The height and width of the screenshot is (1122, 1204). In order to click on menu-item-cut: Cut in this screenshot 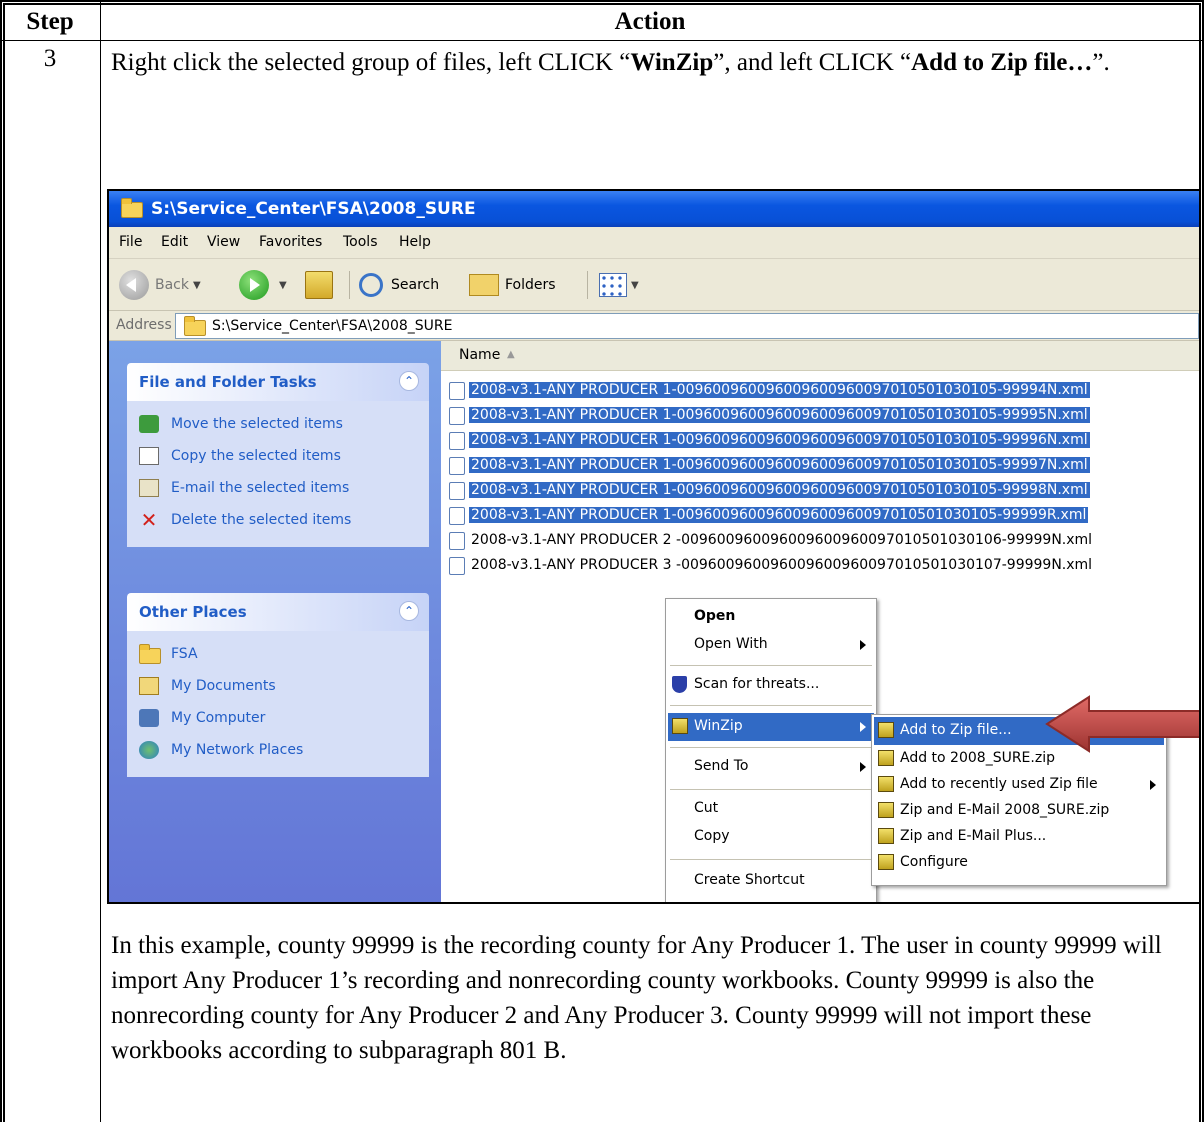, I will do `click(771, 809)`.